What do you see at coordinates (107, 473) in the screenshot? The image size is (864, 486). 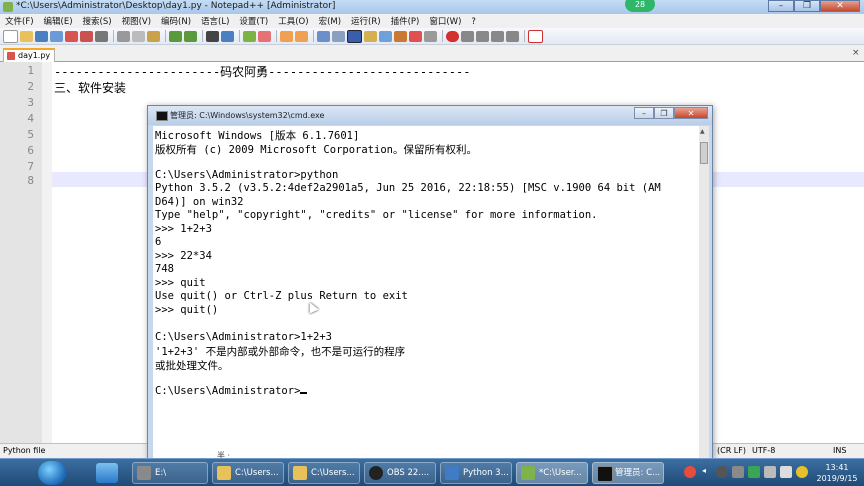 I see `pinned-app-icon` at bounding box center [107, 473].